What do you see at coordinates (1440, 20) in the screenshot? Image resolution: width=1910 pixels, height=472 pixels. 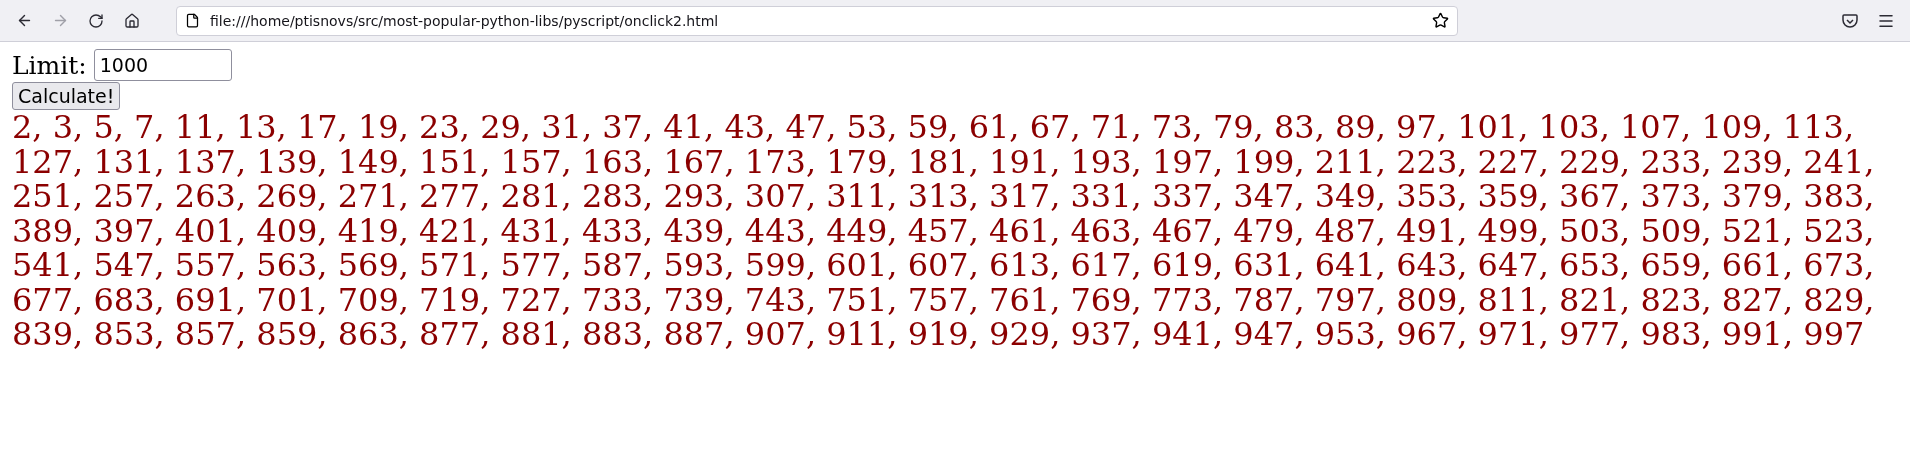 I see `bookmark-star-icon` at bounding box center [1440, 20].